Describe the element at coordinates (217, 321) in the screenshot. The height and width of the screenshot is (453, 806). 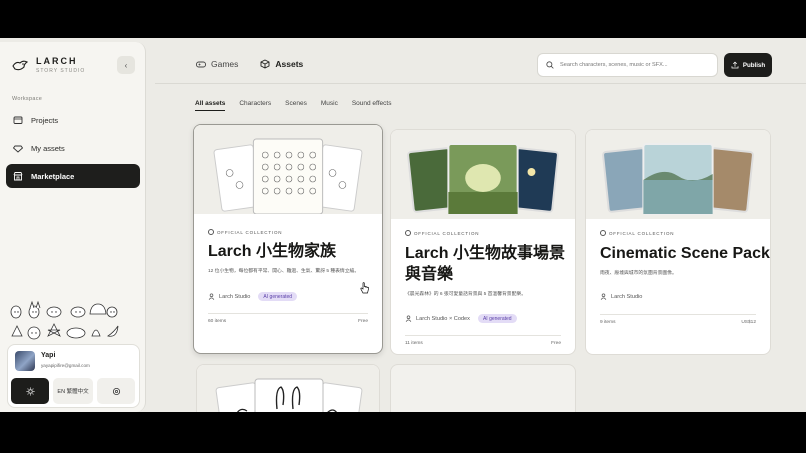
I see `item-count: 60 items` at that location.